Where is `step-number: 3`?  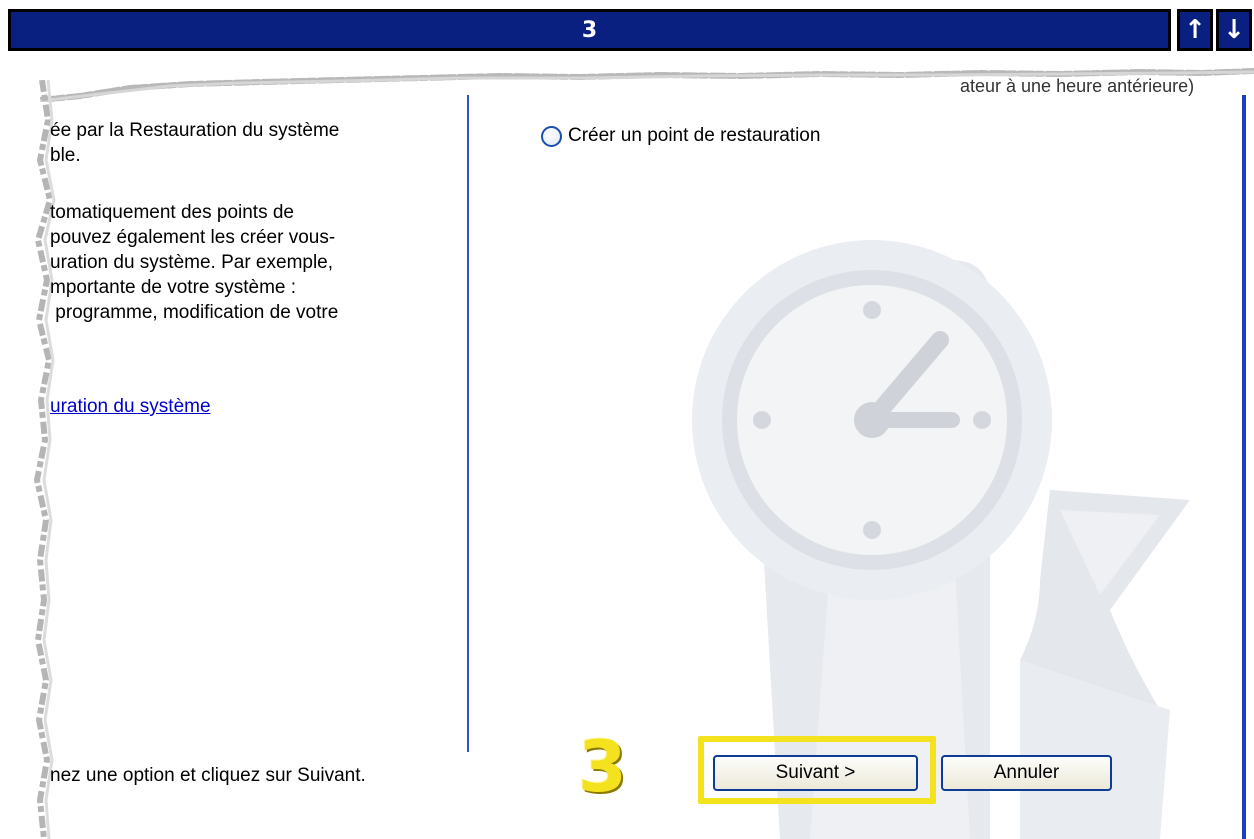 step-number: 3 is located at coordinates (589, 30).